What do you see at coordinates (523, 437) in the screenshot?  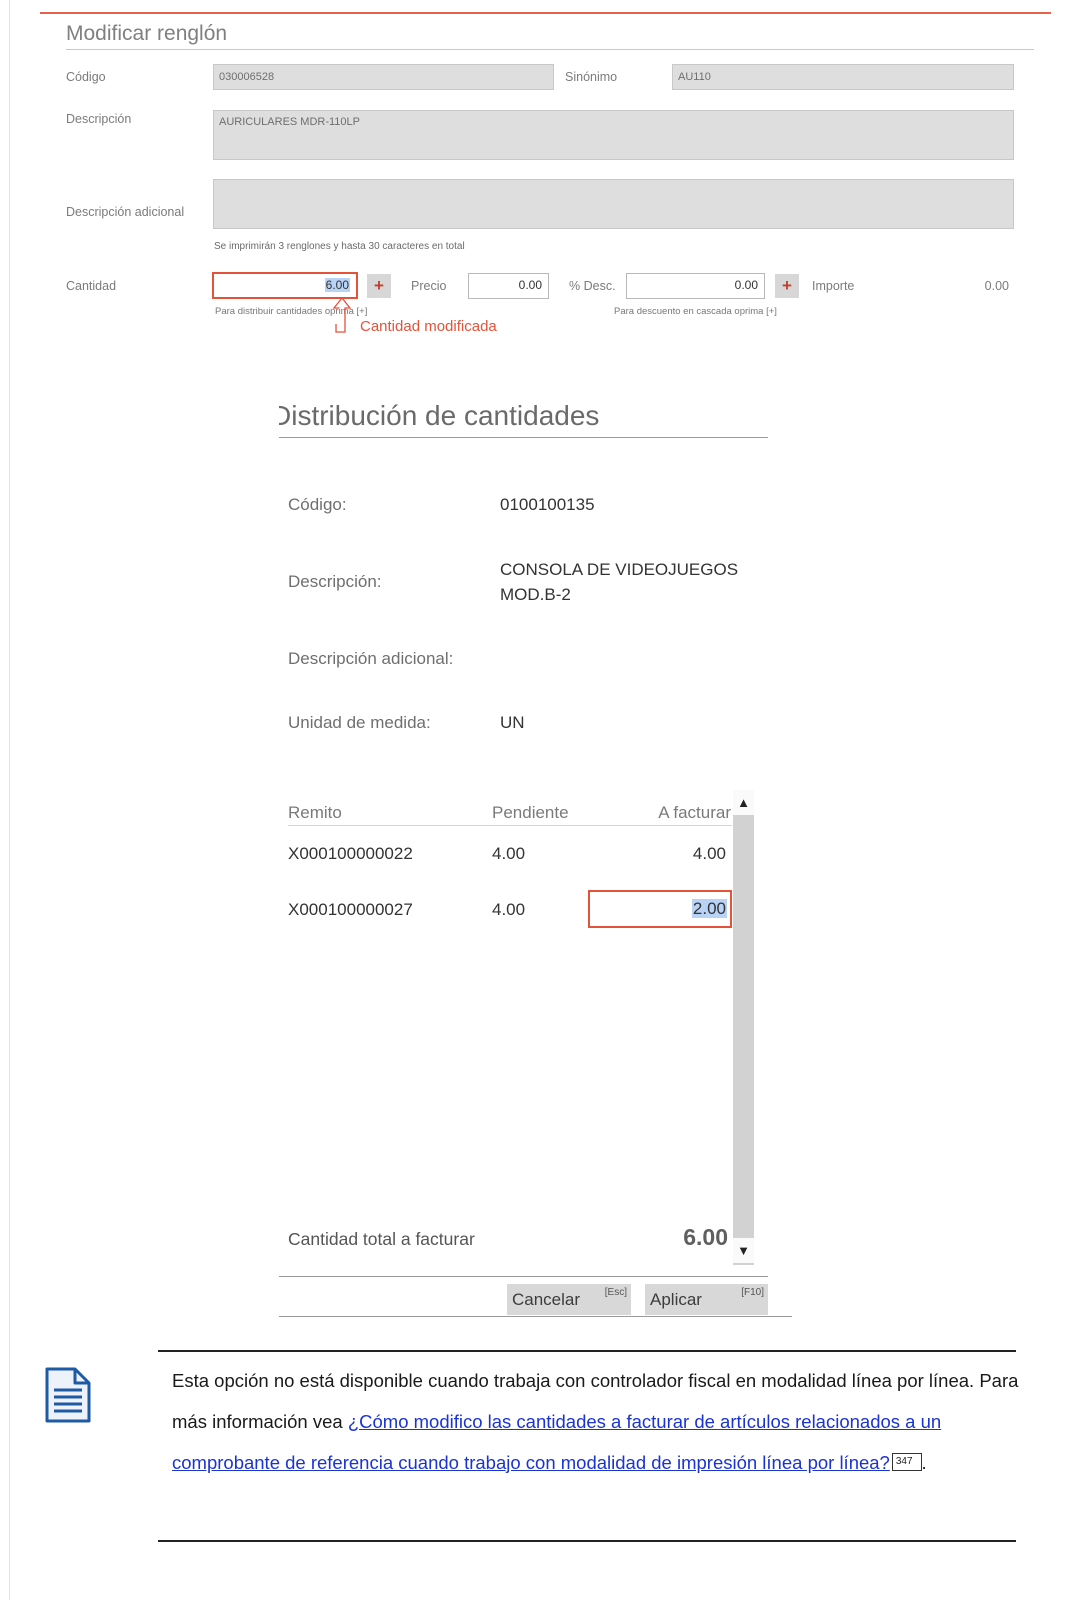 I see `dialog-title-divider` at bounding box center [523, 437].